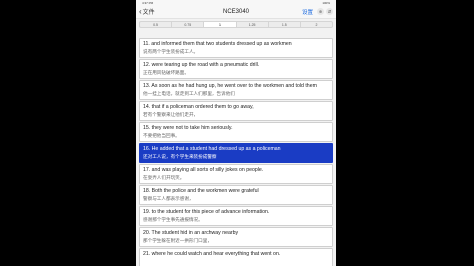 This screenshot has width=474, height=266. Describe the element at coordinates (326, 2) in the screenshot. I see `status-battery: 100%` at that location.